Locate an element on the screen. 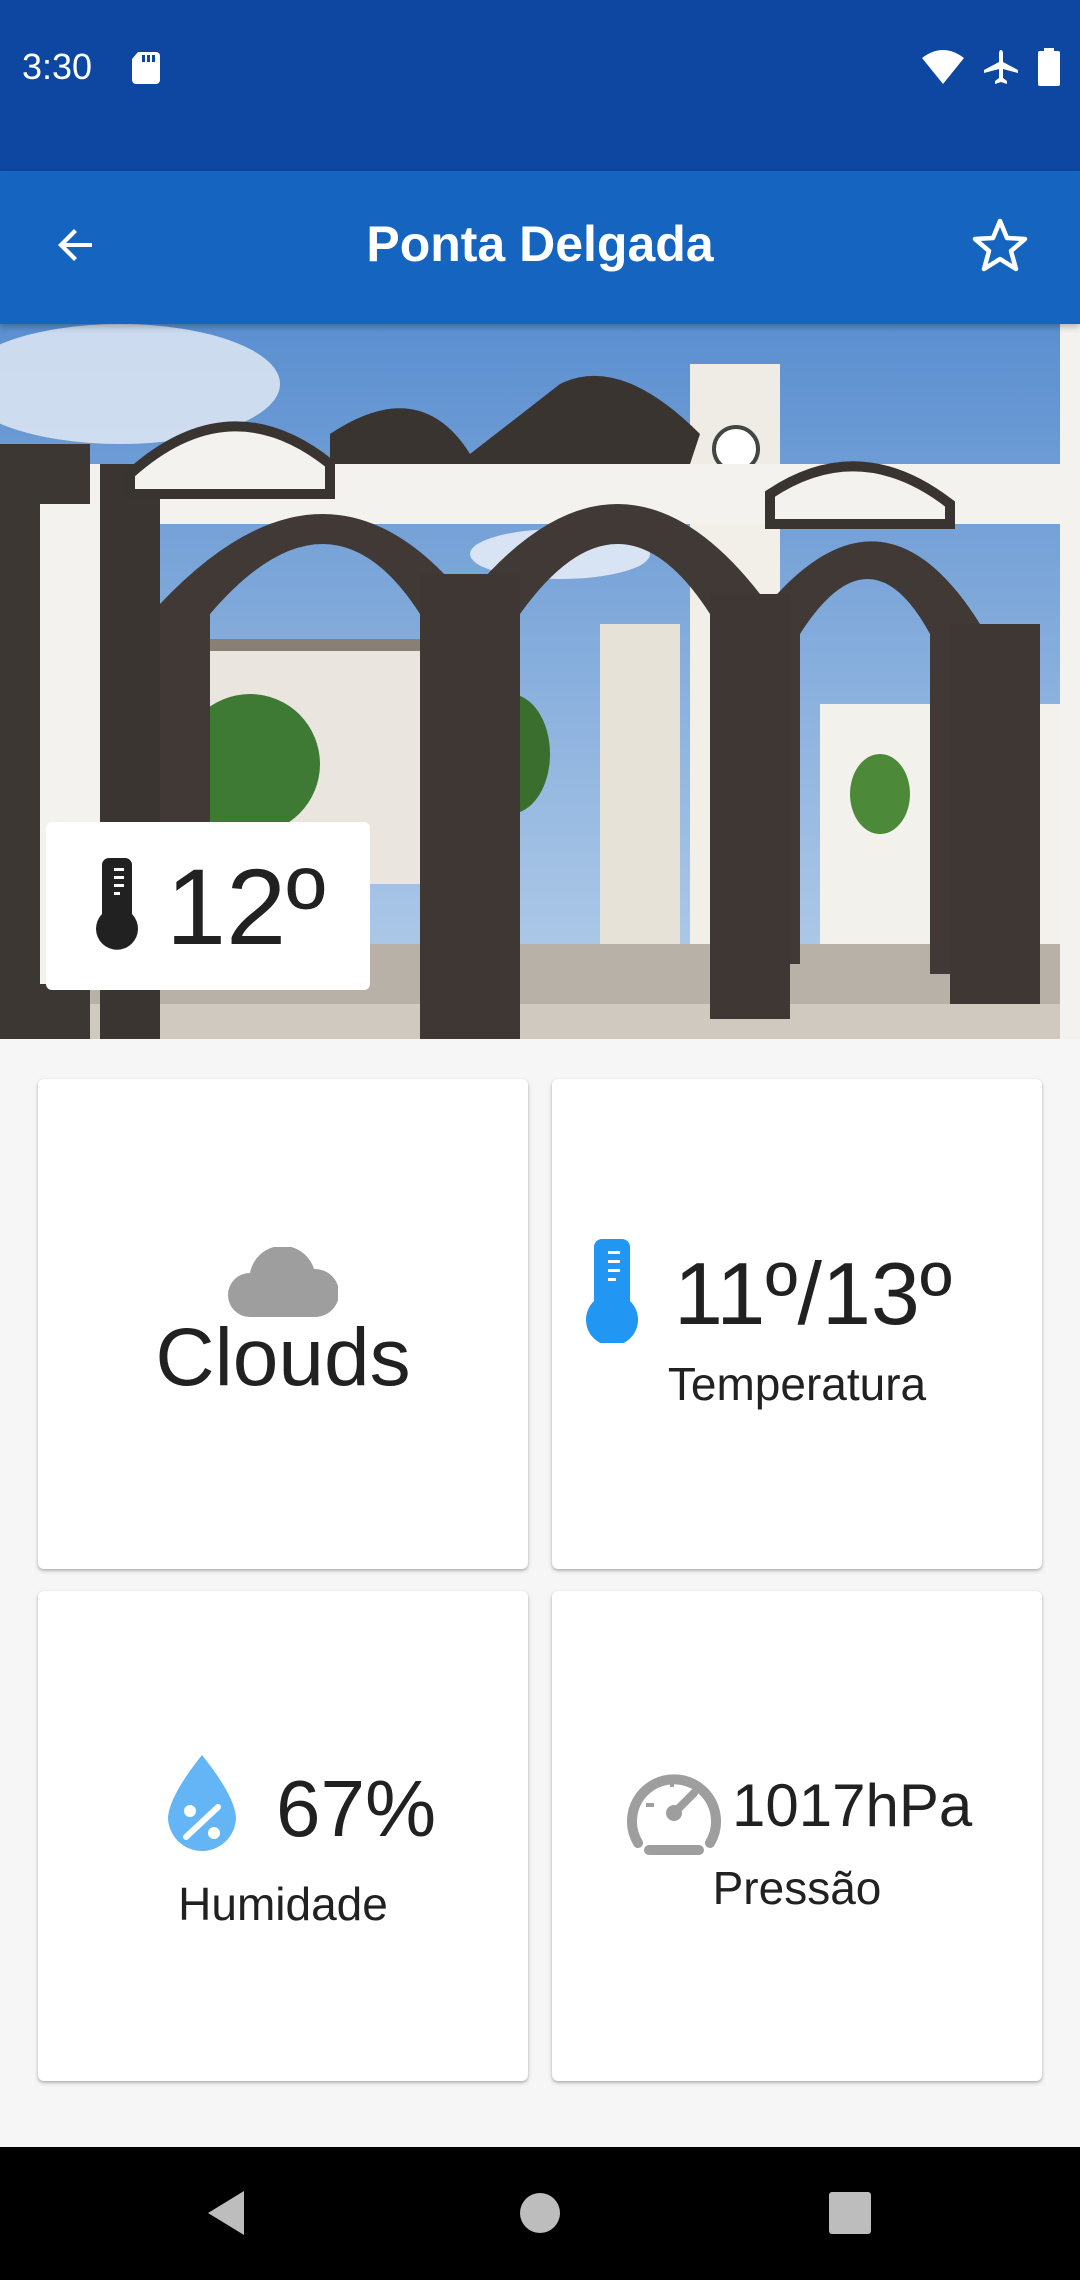 The width and height of the screenshot is (1080, 2280). battery-icon is located at coordinates (1049, 69).